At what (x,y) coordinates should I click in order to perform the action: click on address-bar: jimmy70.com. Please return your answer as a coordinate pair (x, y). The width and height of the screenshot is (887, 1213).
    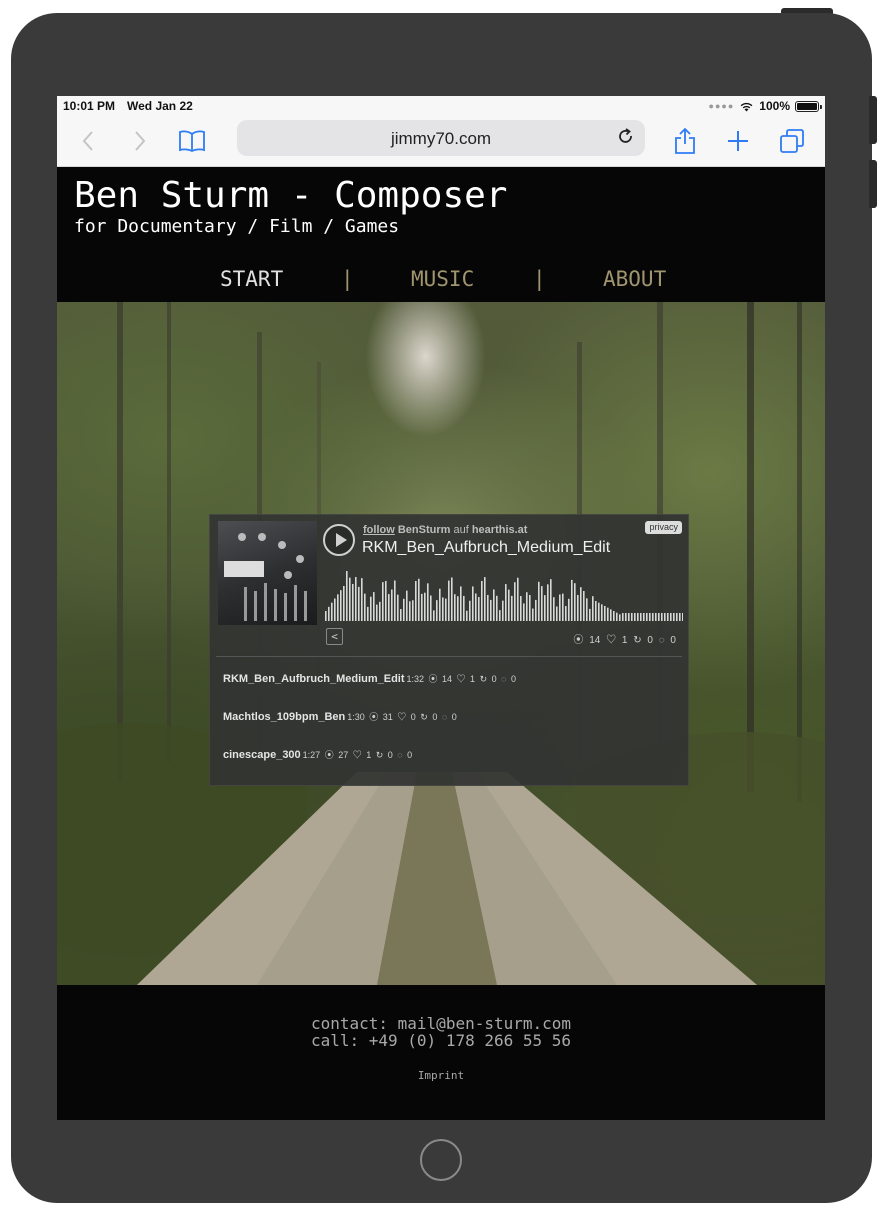
    Looking at the image, I should click on (441, 138).